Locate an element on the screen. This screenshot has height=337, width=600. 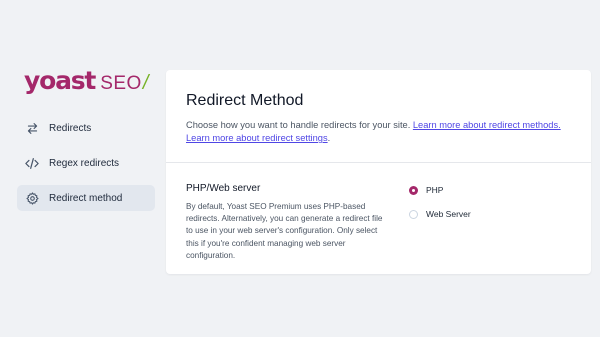
learn-more-settings-link: Learn more about redirect settings is located at coordinates (257, 138).